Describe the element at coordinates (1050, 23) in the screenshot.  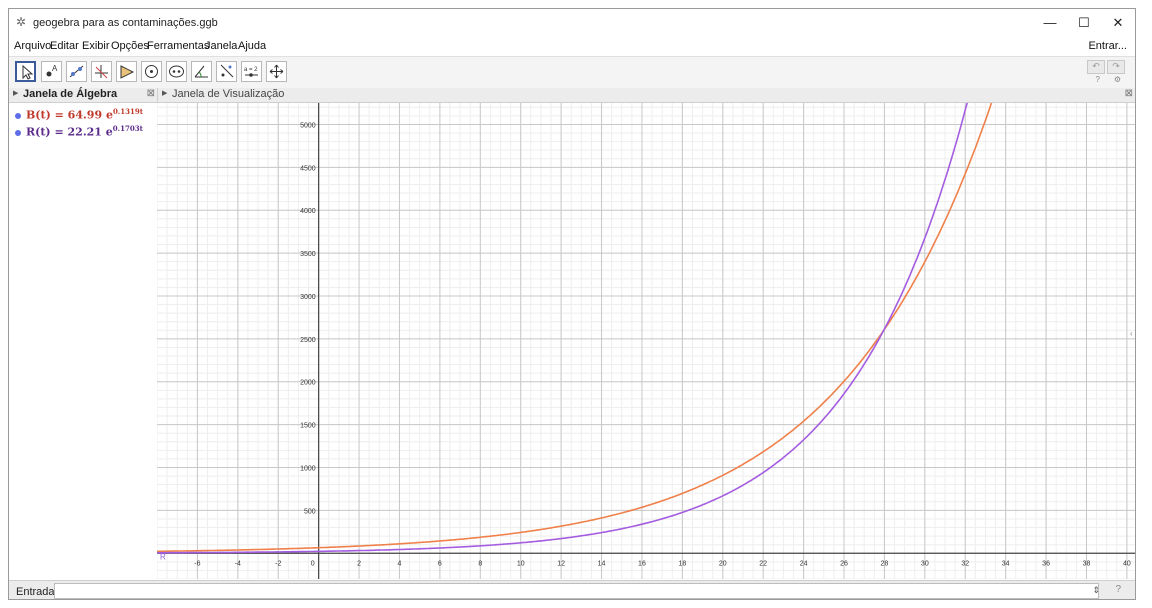
I see `minimize-button: —` at that location.